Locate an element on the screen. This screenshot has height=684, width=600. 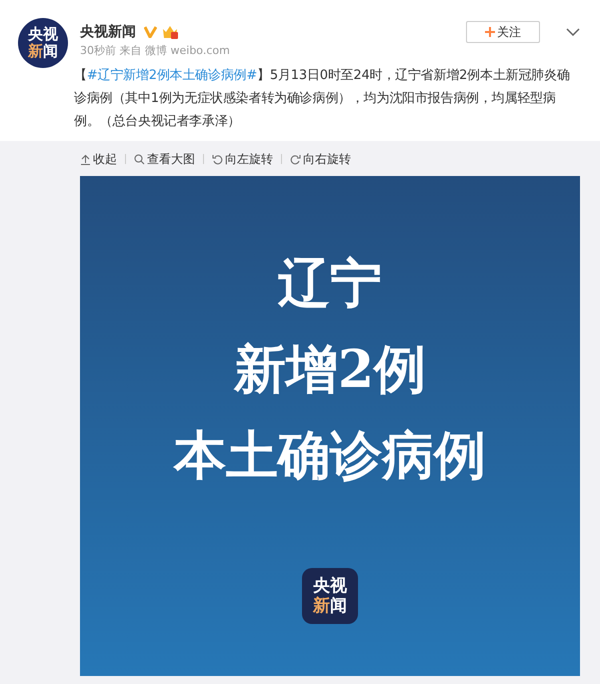
upload-icon is located at coordinates (85, 159).